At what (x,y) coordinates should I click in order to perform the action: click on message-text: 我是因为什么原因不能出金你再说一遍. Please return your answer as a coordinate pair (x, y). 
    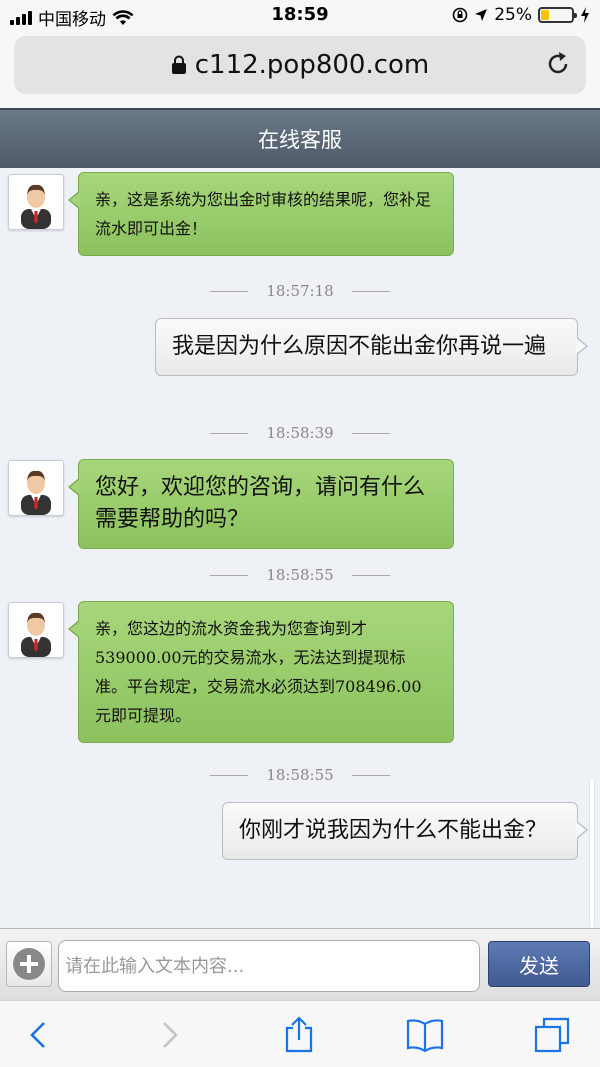
    Looking at the image, I should click on (359, 346).